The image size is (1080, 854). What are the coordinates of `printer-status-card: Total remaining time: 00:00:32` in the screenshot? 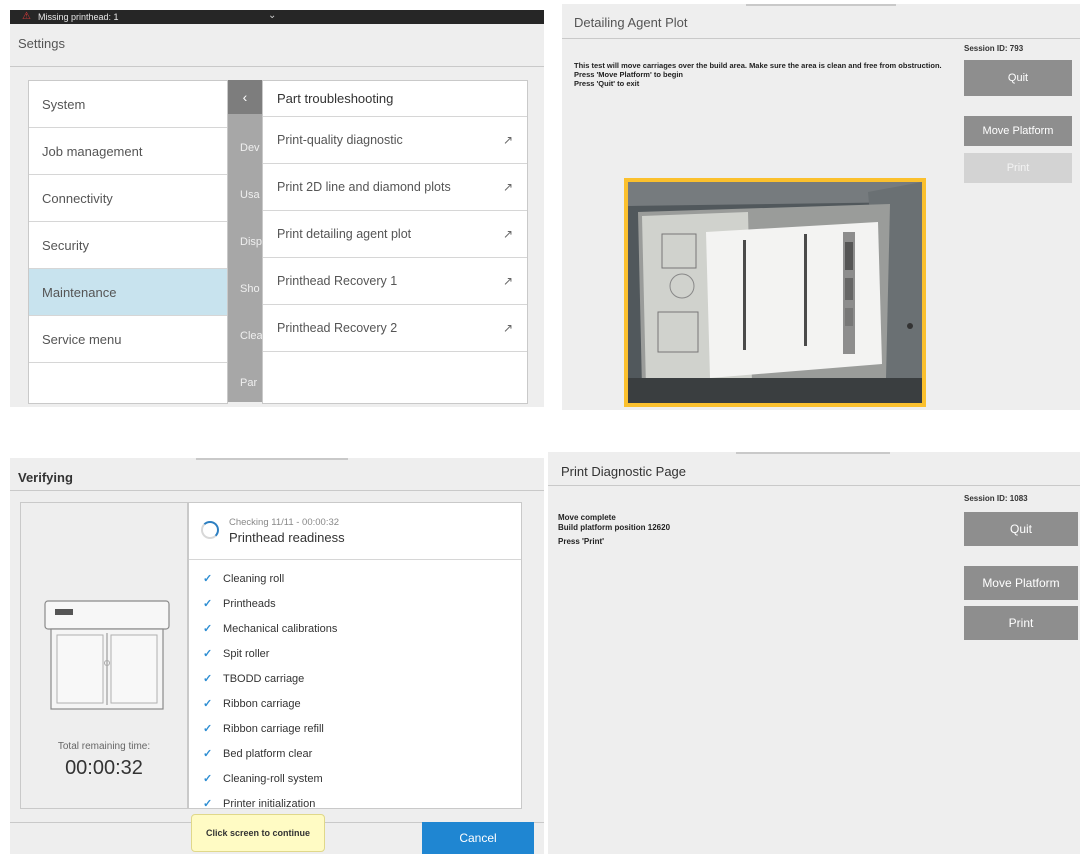 It's located at (104, 655).